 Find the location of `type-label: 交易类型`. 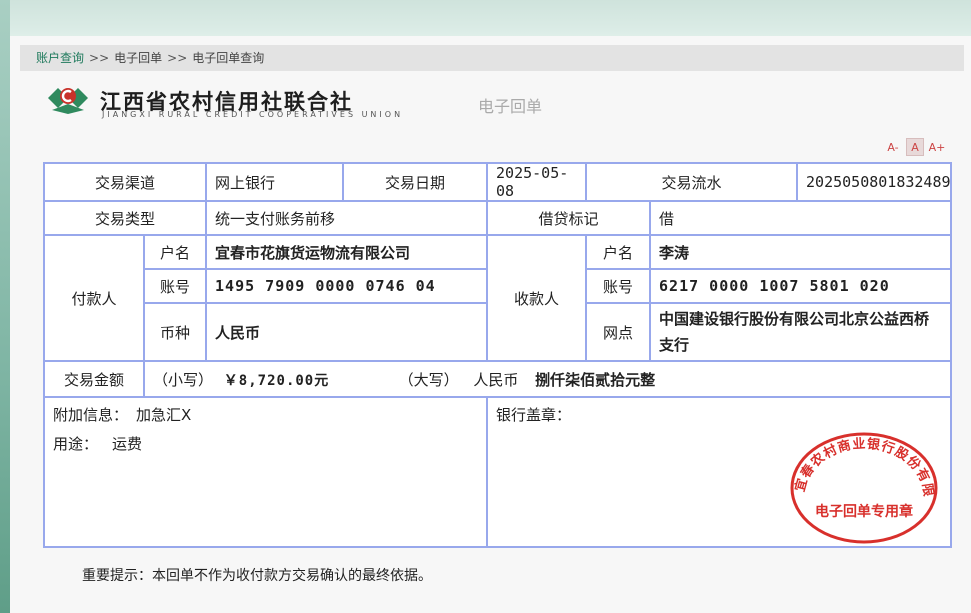

type-label: 交易类型 is located at coordinates (125, 218).